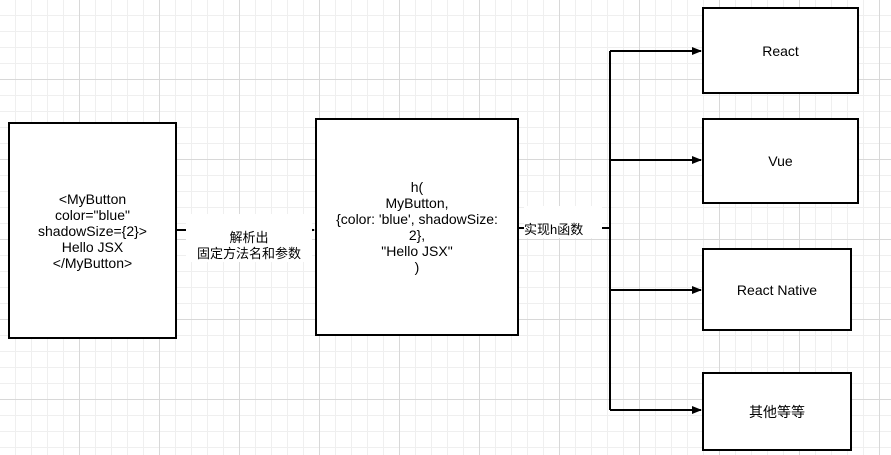  Describe the element at coordinates (780, 161) in the screenshot. I see `vue-node: Vue` at that location.